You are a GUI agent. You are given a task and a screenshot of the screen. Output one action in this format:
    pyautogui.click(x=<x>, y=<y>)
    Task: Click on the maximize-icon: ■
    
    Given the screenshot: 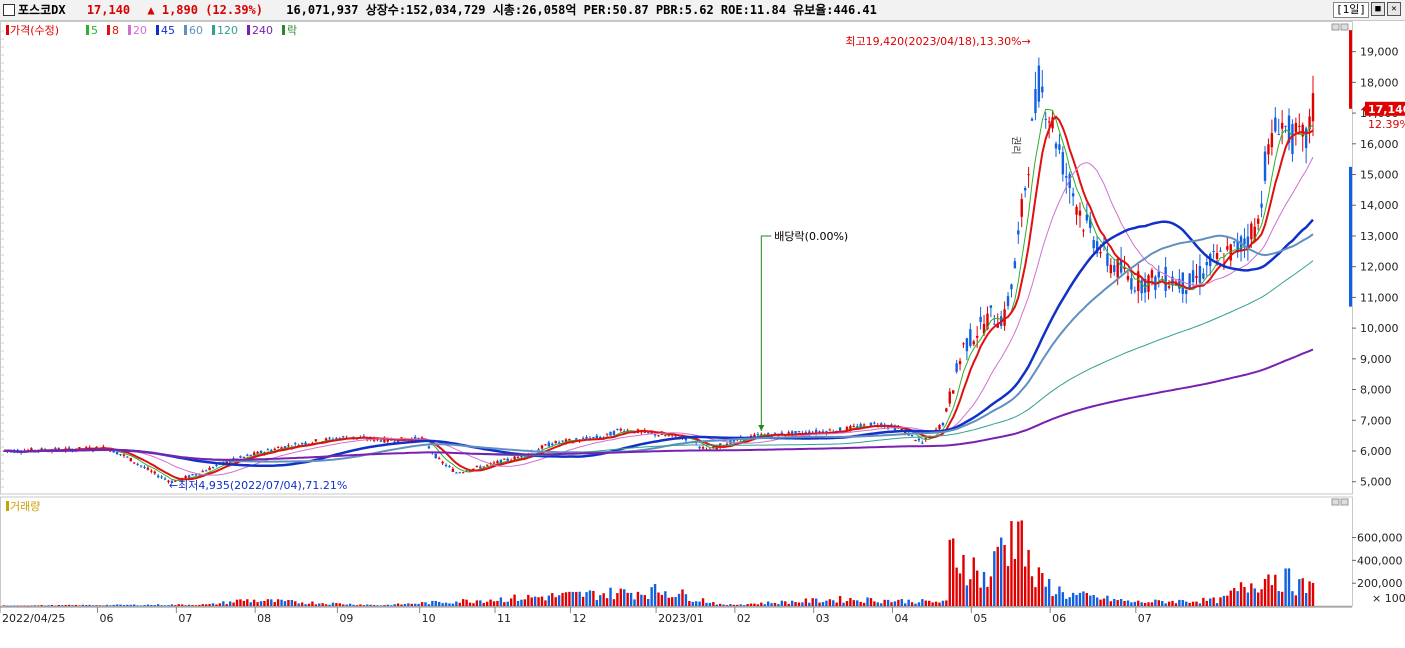 What is the action you would take?
    pyautogui.click(x=1378, y=9)
    